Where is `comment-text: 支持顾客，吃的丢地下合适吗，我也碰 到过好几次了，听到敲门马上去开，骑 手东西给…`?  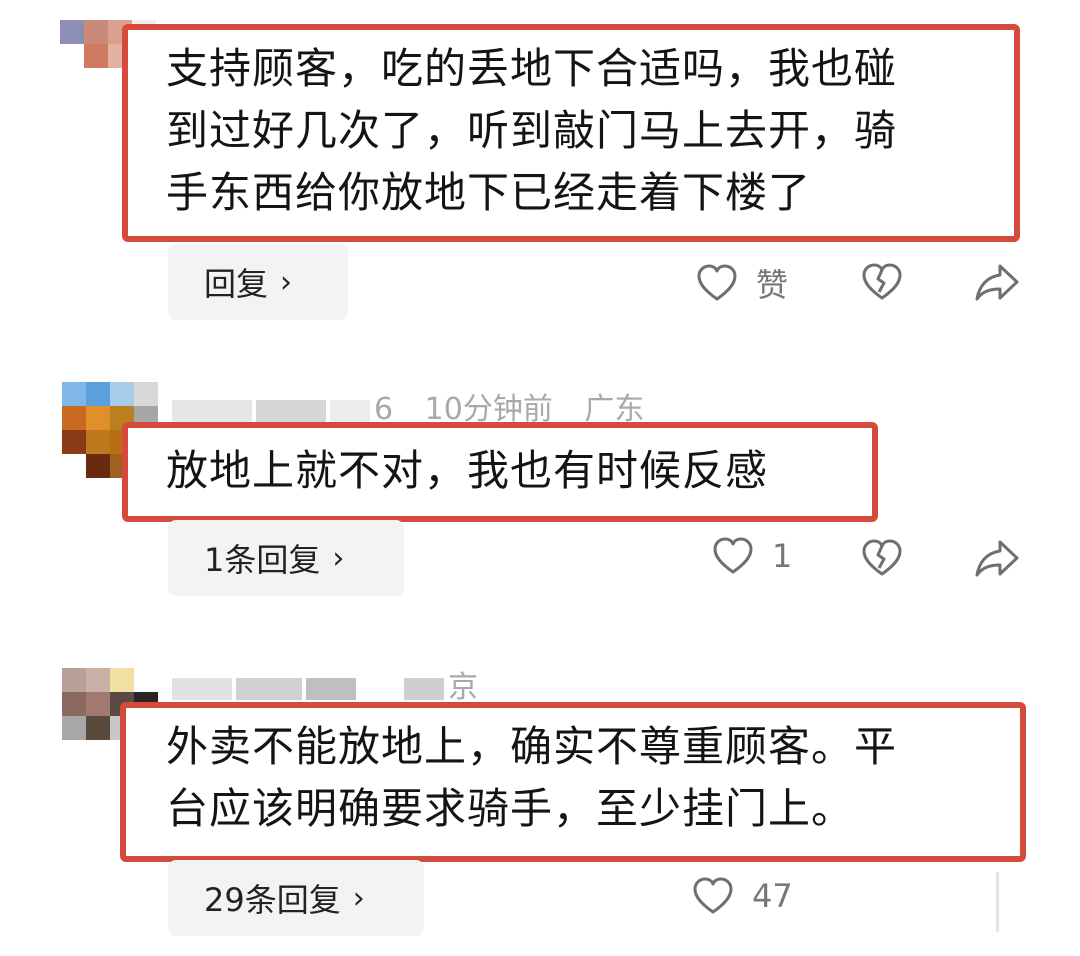 comment-text: 支持顾客，吃的丢地下合适吗，我也碰 到过好几次了，听到敲门马上去开，骑 手东西给… is located at coordinates (532, 130).